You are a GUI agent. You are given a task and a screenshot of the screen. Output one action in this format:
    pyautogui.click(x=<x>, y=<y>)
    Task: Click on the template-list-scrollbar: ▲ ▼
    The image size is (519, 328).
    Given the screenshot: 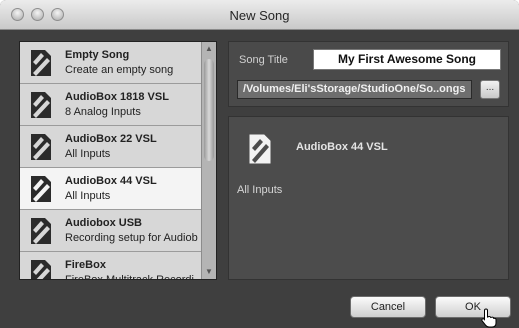 What is the action you would take?
    pyautogui.click(x=208, y=160)
    